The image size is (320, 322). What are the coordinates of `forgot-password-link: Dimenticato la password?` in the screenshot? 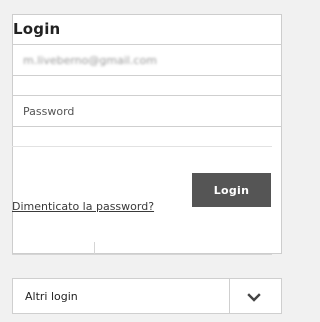 It's located at (83, 206).